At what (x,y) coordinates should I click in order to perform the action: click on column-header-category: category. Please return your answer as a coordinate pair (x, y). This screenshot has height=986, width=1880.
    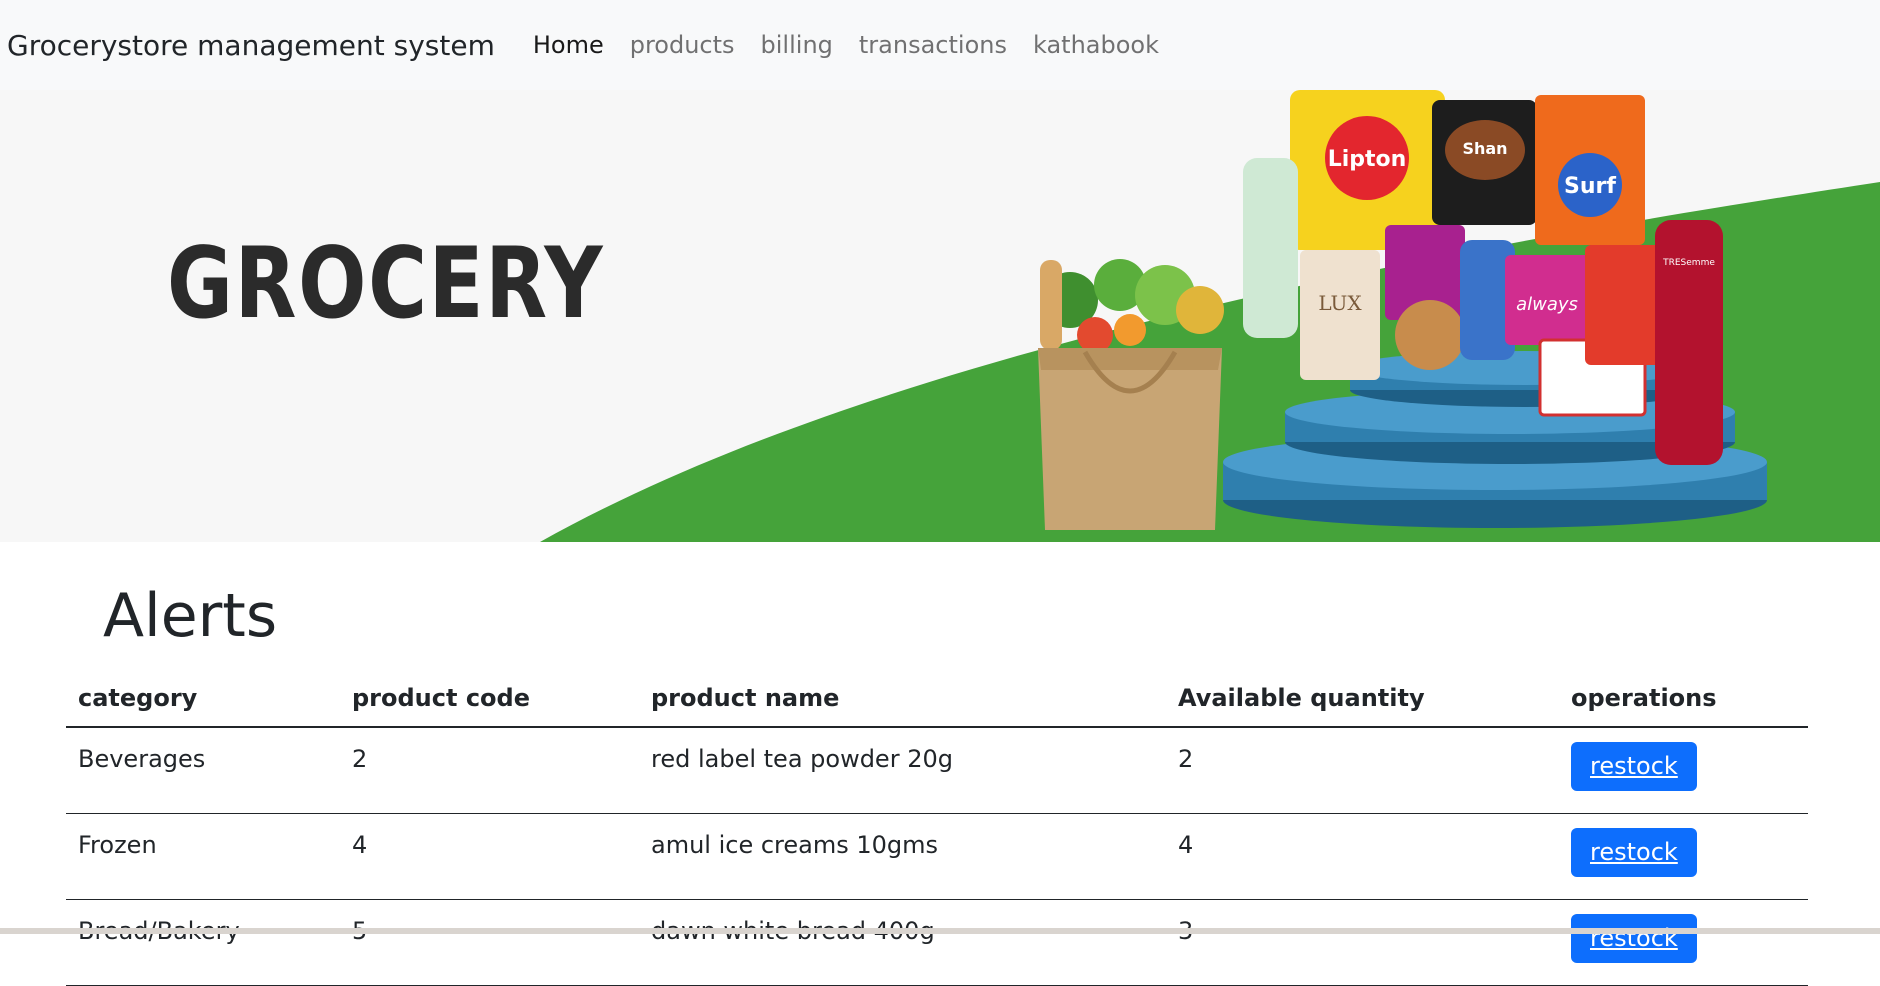
    Looking at the image, I should click on (203, 700).